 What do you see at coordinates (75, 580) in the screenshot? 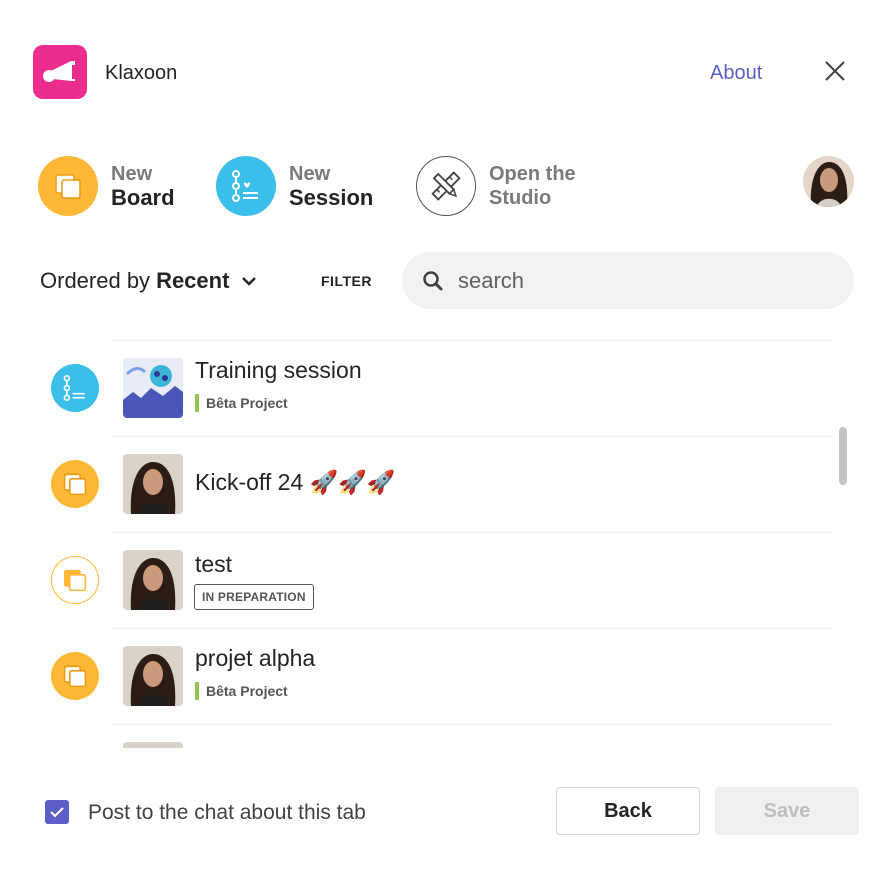
I see `board-outline-icon` at bounding box center [75, 580].